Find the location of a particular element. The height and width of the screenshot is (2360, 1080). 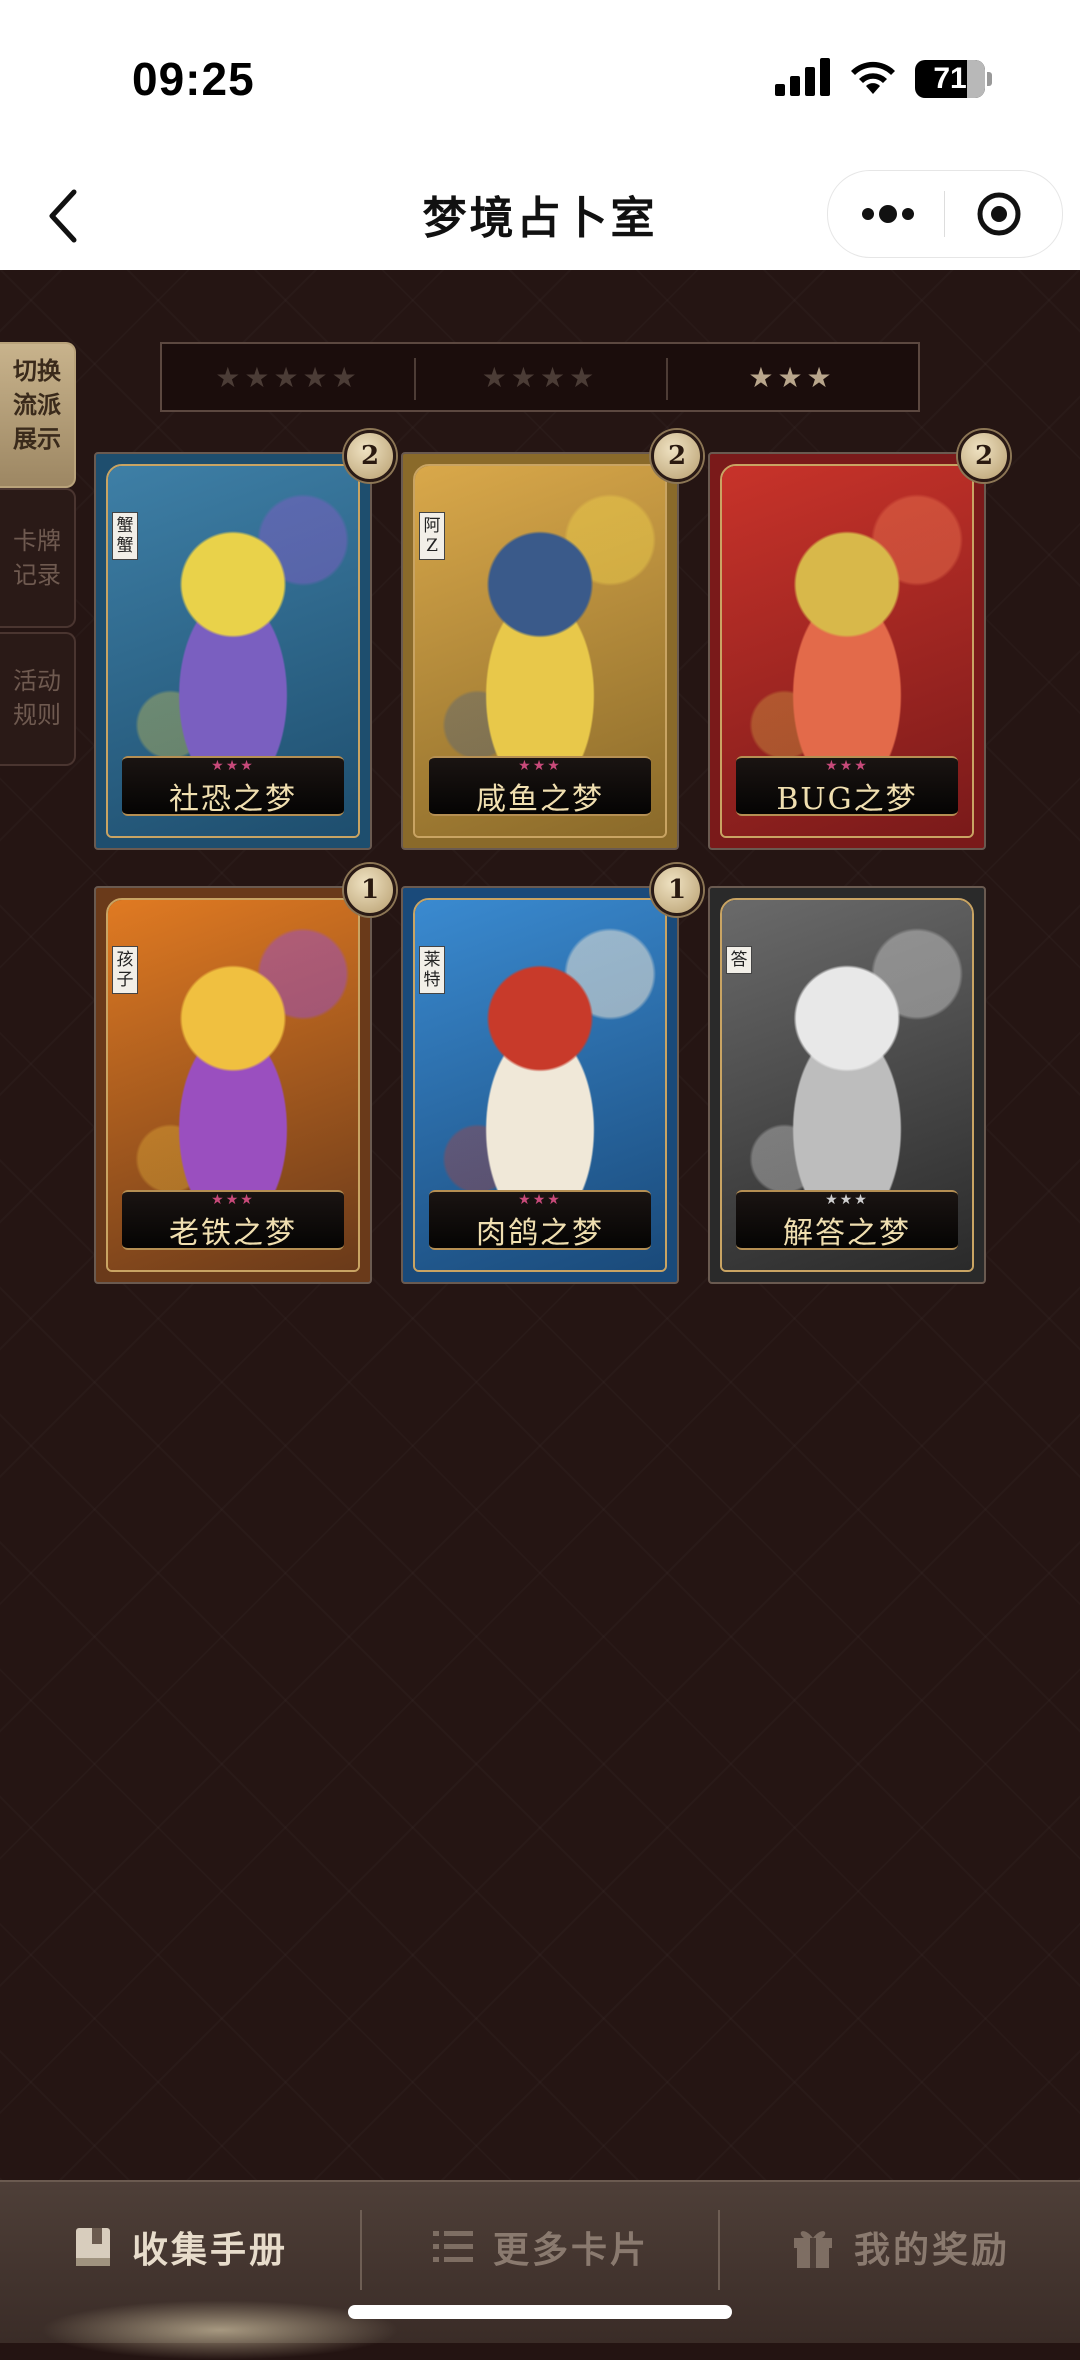

list-icon is located at coordinates (452, 2246).